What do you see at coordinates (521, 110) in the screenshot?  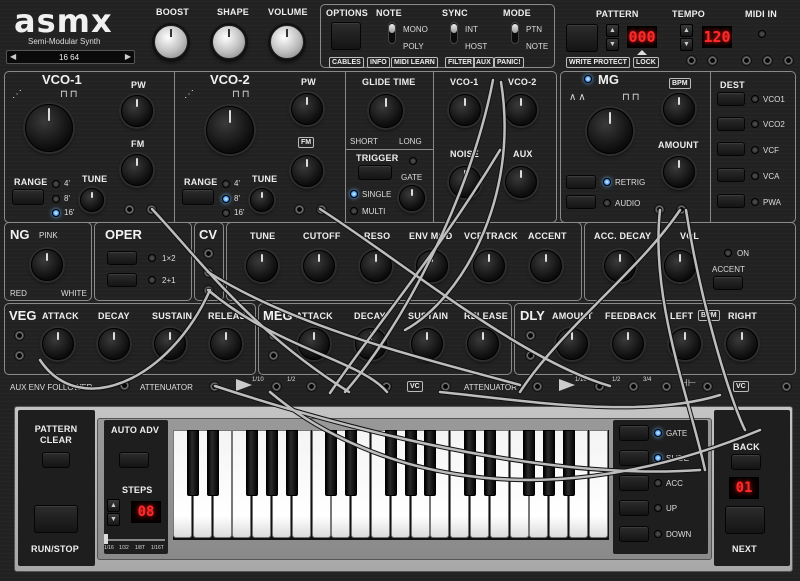 I see `mixer-vco2-knob` at bounding box center [521, 110].